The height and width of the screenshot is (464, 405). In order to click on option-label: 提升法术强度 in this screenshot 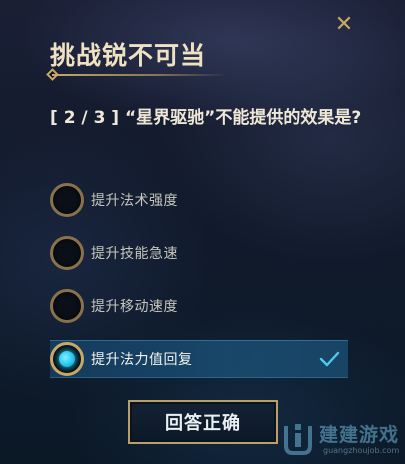, I will do `click(134, 201)`.